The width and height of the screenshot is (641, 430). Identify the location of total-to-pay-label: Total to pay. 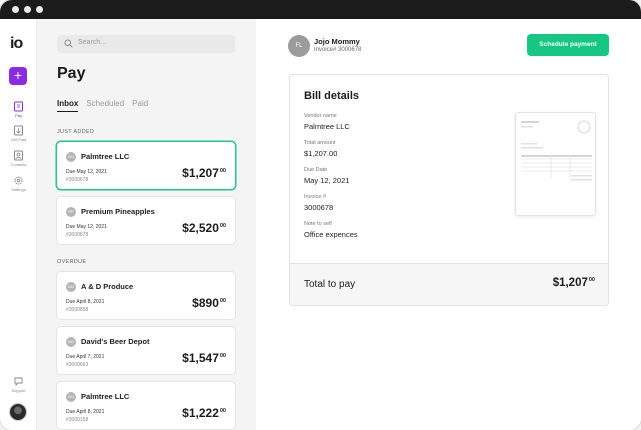
(330, 284).